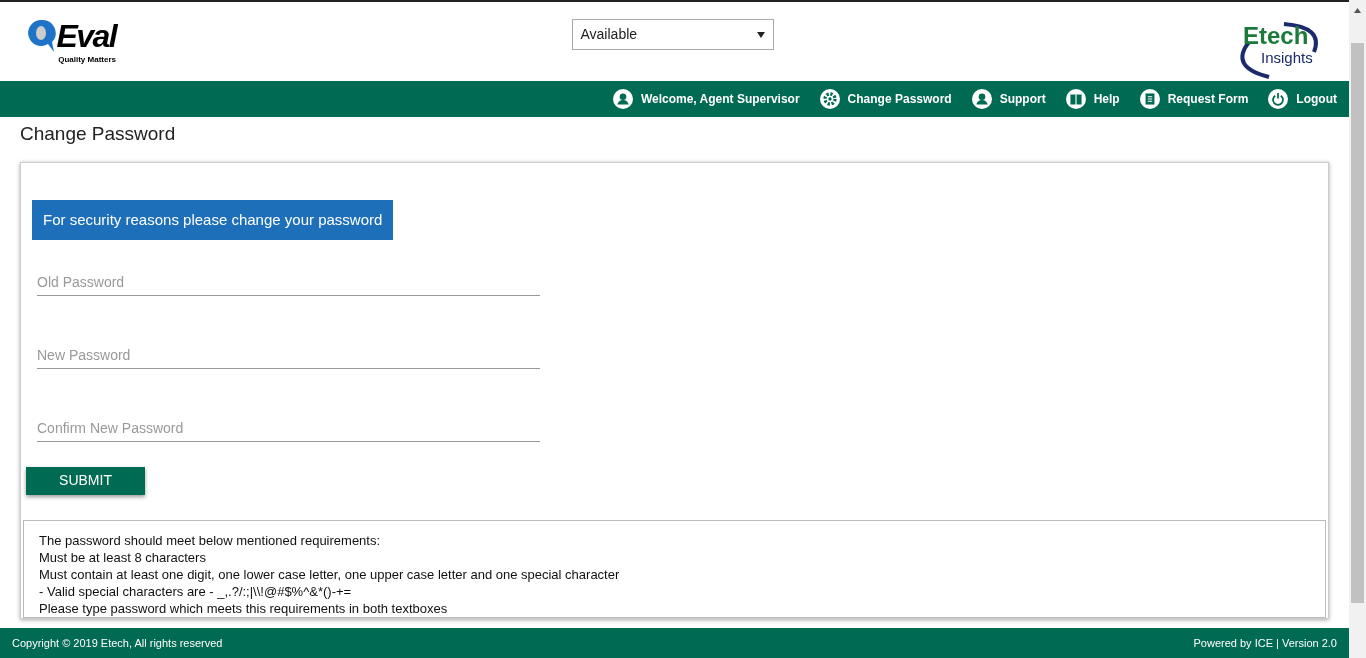 The width and height of the screenshot is (1366, 658). Describe the element at coordinates (85, 481) in the screenshot. I see `submit-button: SUBMIT` at that location.